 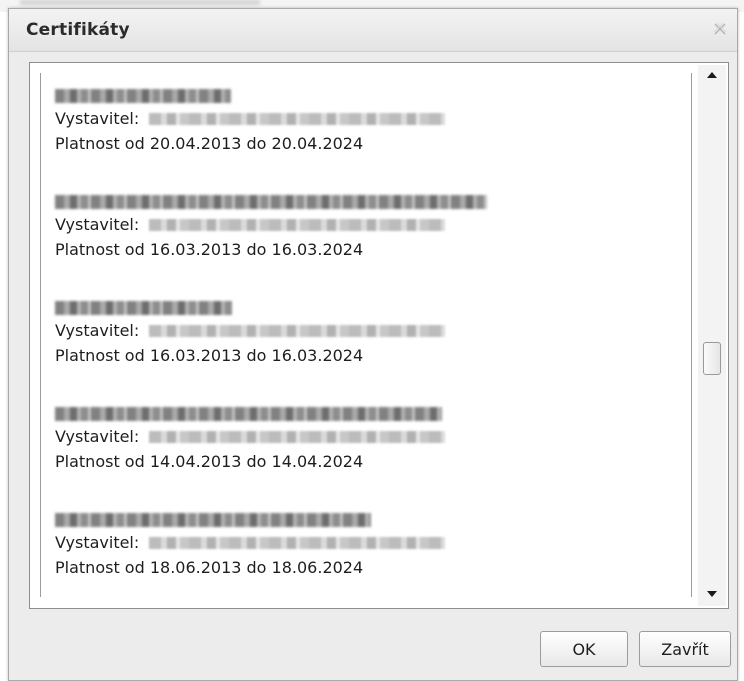 I want to click on arrow-down-icon, so click(x=712, y=595).